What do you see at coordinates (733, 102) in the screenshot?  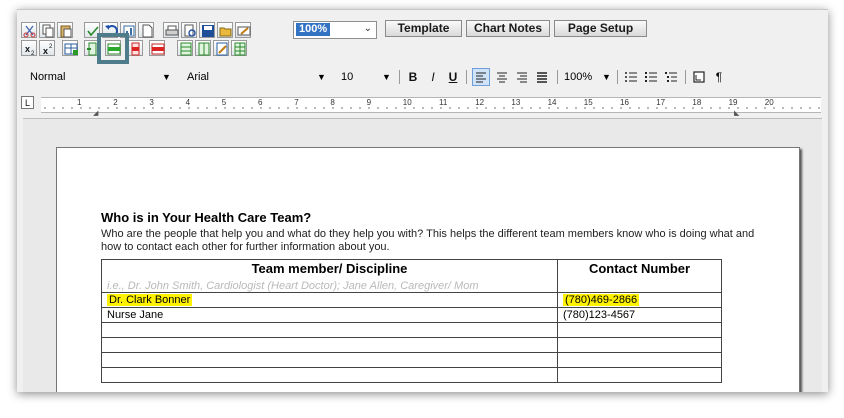 I see `ruler-number: 19` at bounding box center [733, 102].